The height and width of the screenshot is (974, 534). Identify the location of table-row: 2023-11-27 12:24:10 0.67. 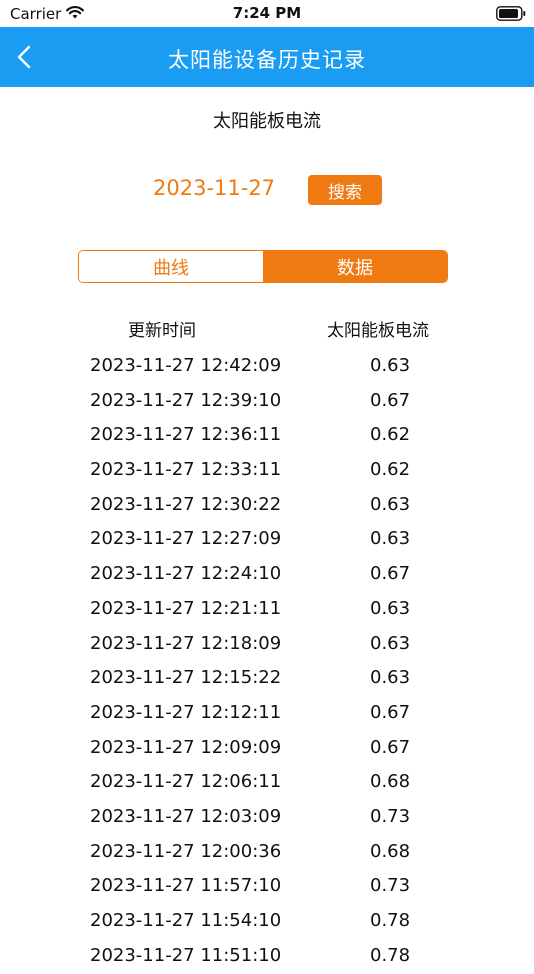
(267, 575).